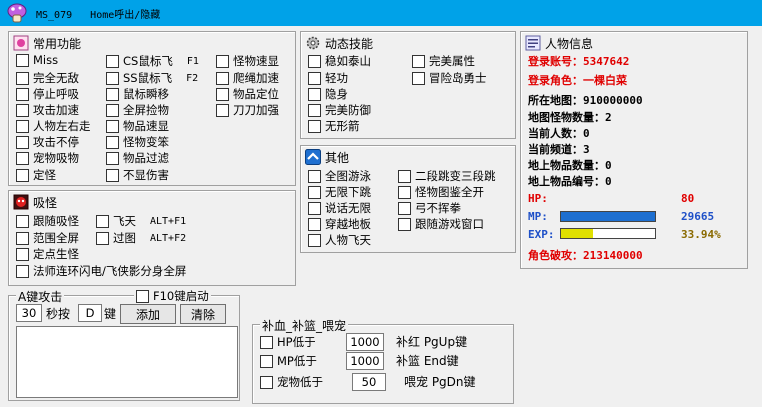 The width and height of the screenshot is (762, 407). Describe the element at coordinates (101, 271) in the screenshot. I see `checkbox-mage-fullscreen: 法师连环闪电/飞侠影分身全屏` at that location.